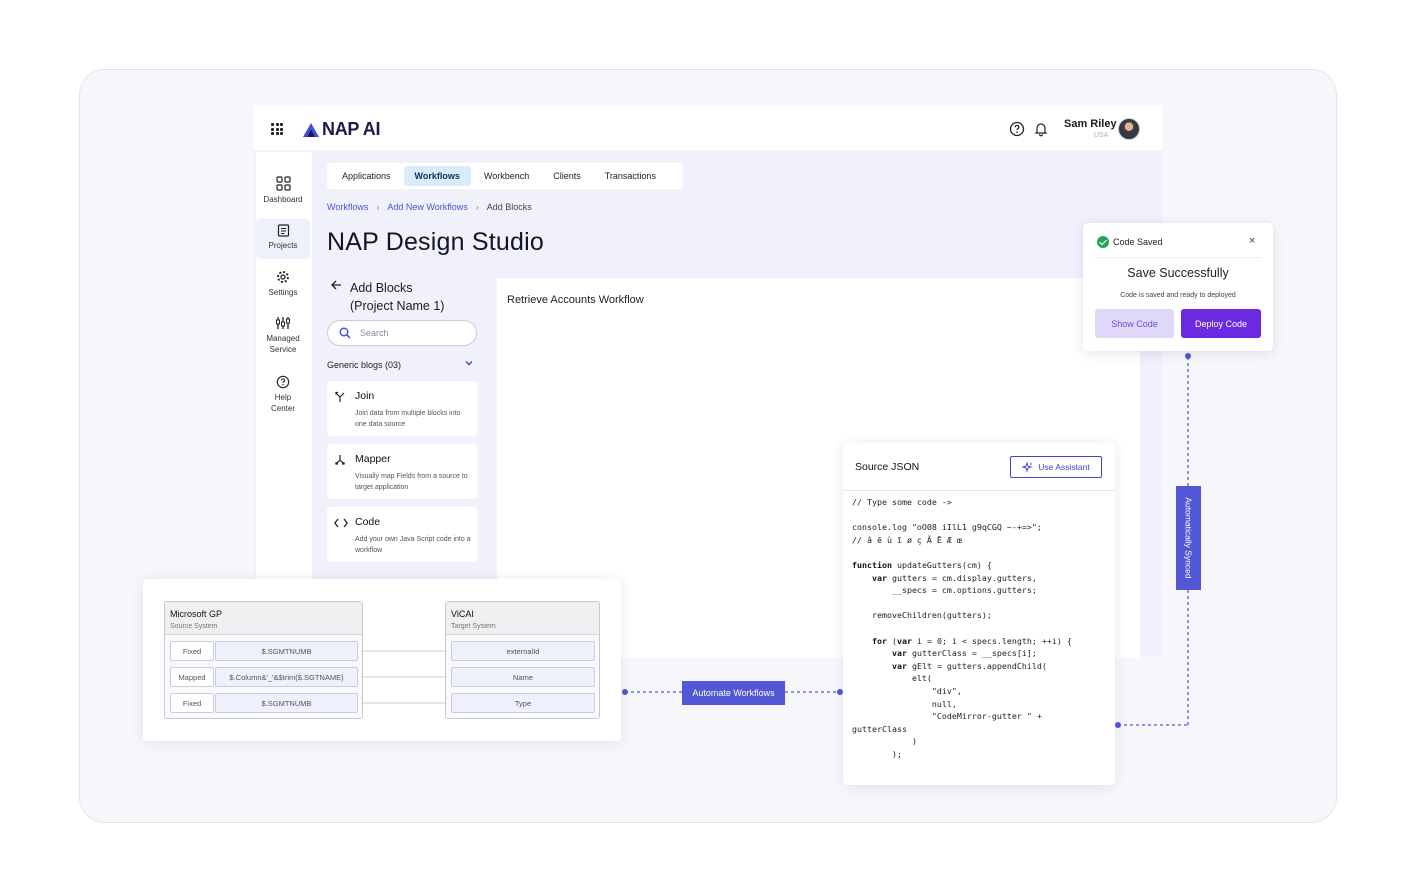  What do you see at coordinates (196, 614) in the screenshot?
I see `source-system-name: Microsoft GP` at bounding box center [196, 614].